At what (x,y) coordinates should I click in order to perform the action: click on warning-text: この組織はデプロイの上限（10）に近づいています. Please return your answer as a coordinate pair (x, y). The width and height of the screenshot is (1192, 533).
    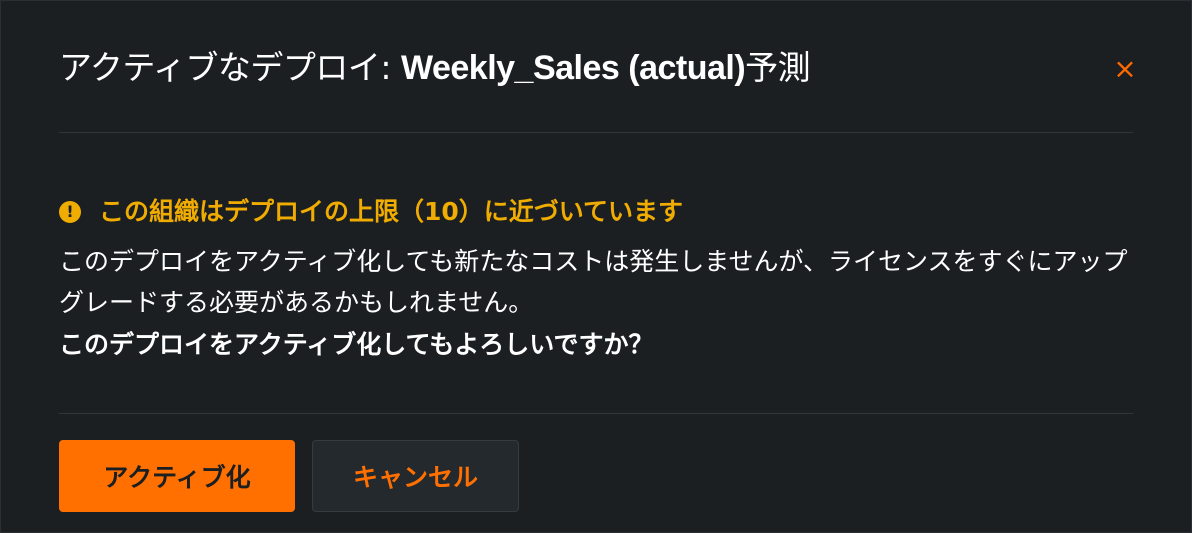
    Looking at the image, I should click on (391, 211).